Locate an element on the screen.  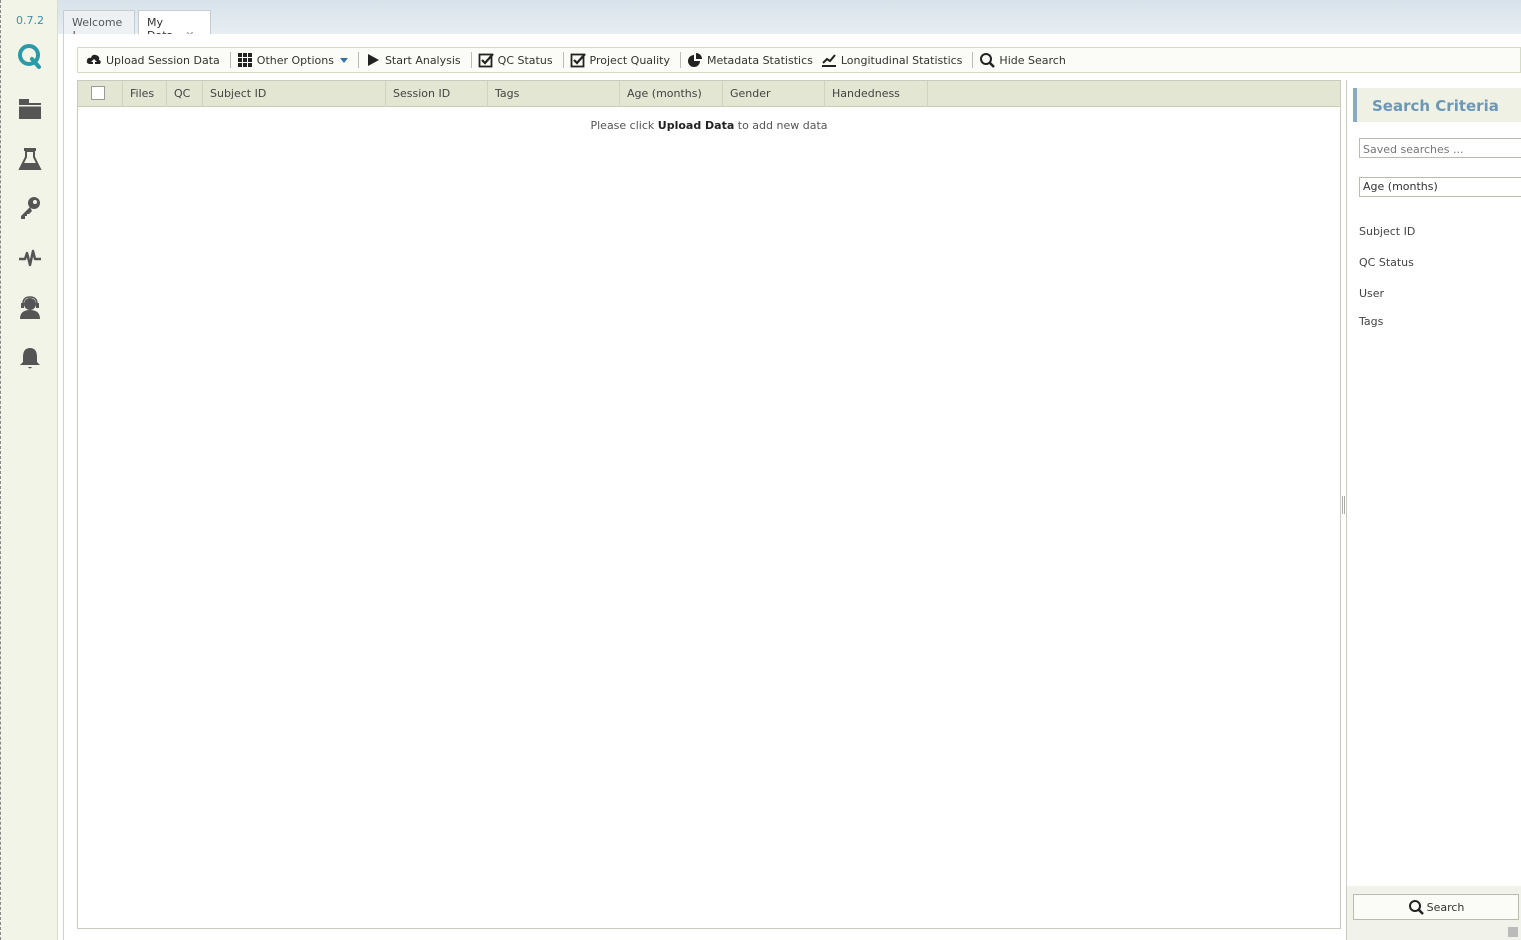
project-quality-button: Project Quality is located at coordinates (622, 60).